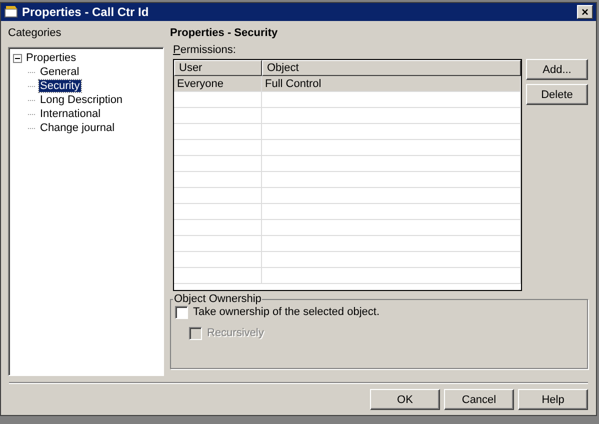 This screenshot has width=599, height=424. Describe the element at coordinates (224, 33) in the screenshot. I see `panel-heading: Properties - Security` at that location.